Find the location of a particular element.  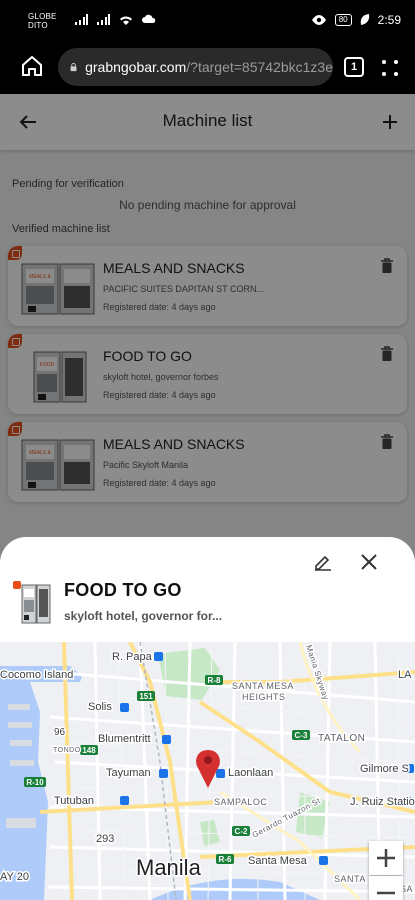

battery-indicator: 80 is located at coordinates (343, 20).